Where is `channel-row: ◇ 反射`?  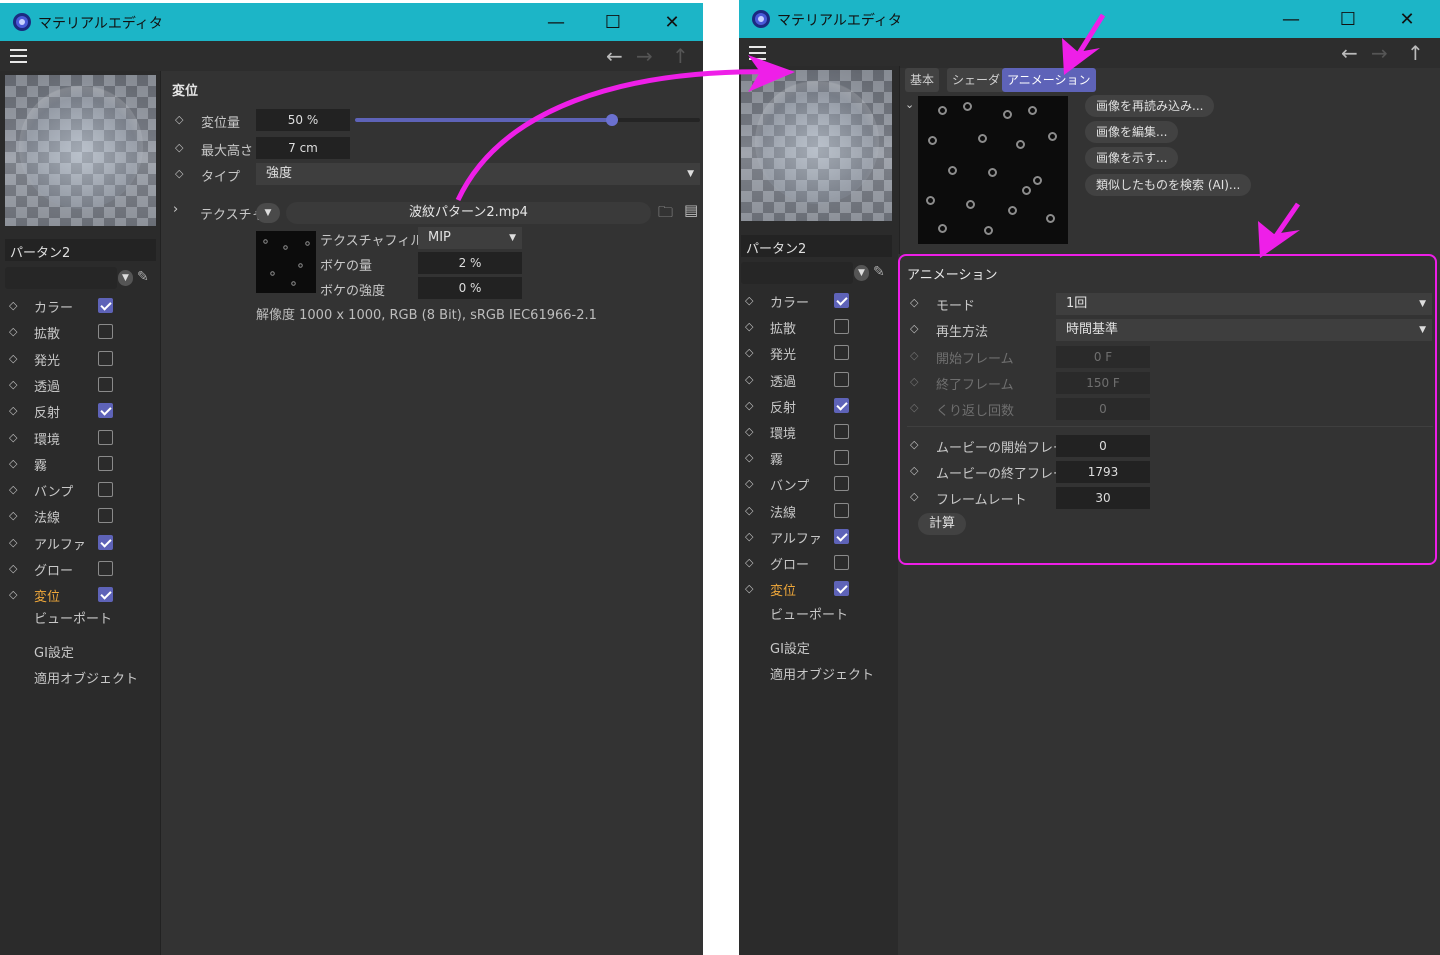
channel-row: ◇ 反射 is located at coordinates (80, 411).